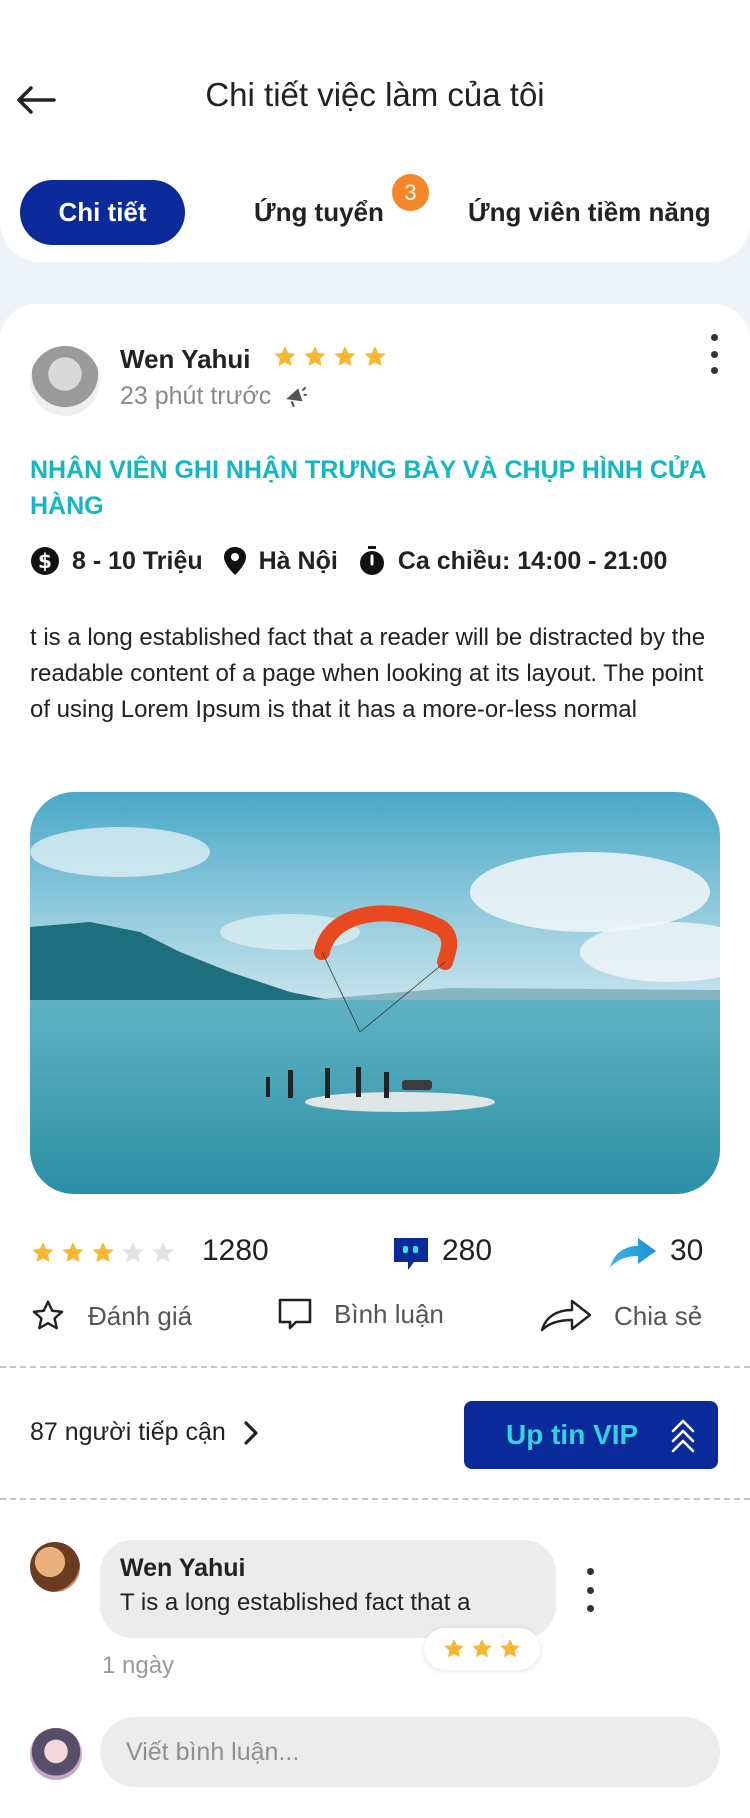 The width and height of the screenshot is (750, 1818). I want to click on share-count: 30, so click(687, 1250).